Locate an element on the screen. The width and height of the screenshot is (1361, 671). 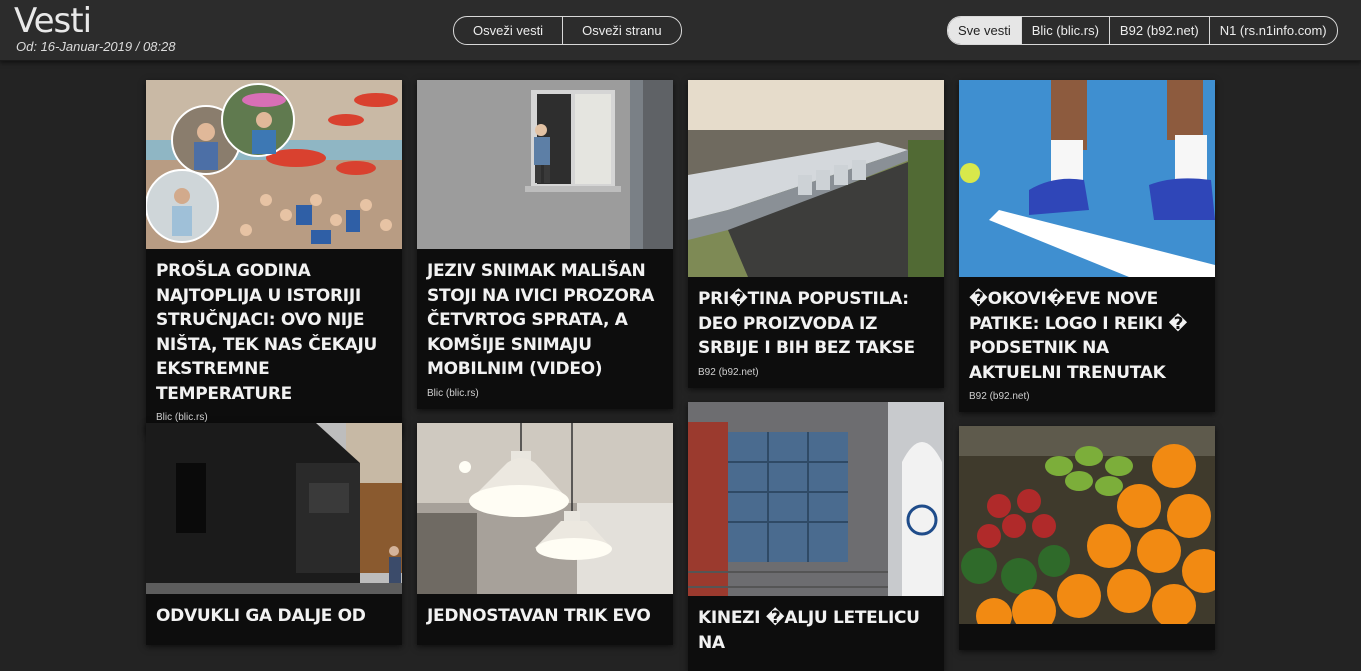
warehouse-aerial-image is located at coordinates (816, 178).